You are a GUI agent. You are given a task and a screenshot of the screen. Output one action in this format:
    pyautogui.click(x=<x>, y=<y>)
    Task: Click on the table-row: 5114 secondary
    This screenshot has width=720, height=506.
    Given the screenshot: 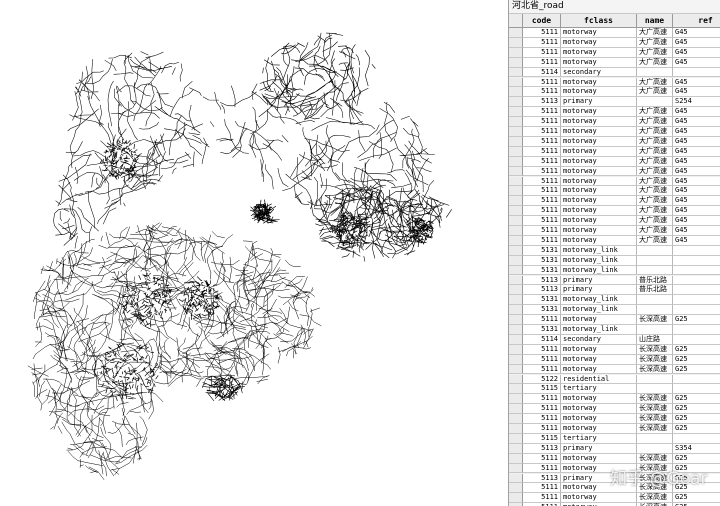 What is the action you would take?
    pyautogui.click(x=614, y=72)
    